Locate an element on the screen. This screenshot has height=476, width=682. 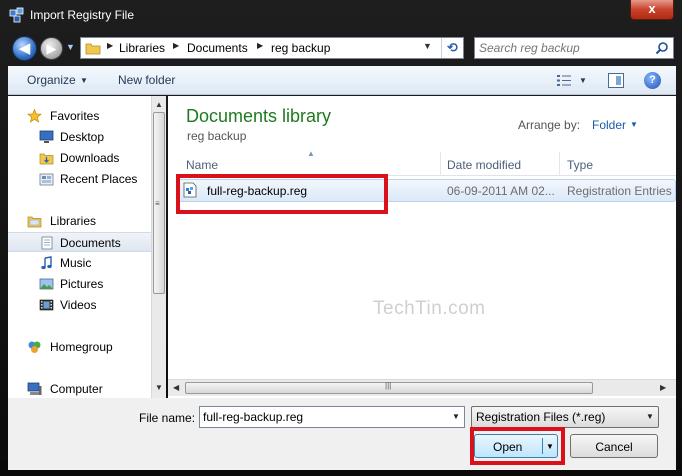
library-title: Documents library is located at coordinates (259, 116).